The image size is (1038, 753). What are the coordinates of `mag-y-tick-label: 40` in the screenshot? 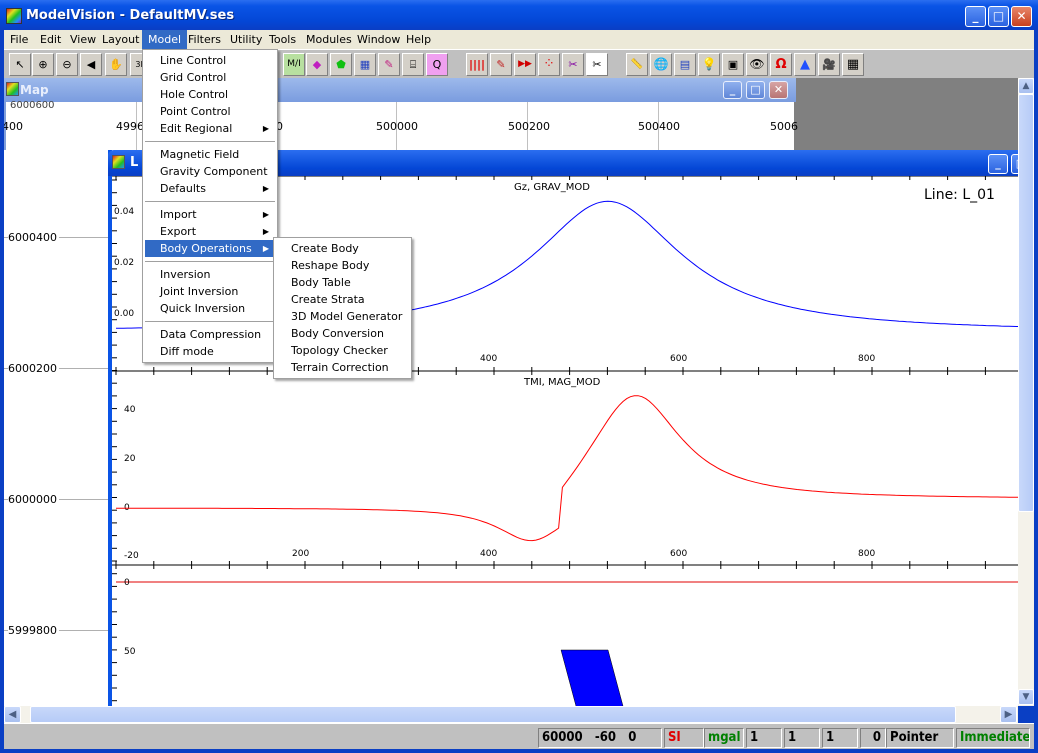 It's located at (130, 410).